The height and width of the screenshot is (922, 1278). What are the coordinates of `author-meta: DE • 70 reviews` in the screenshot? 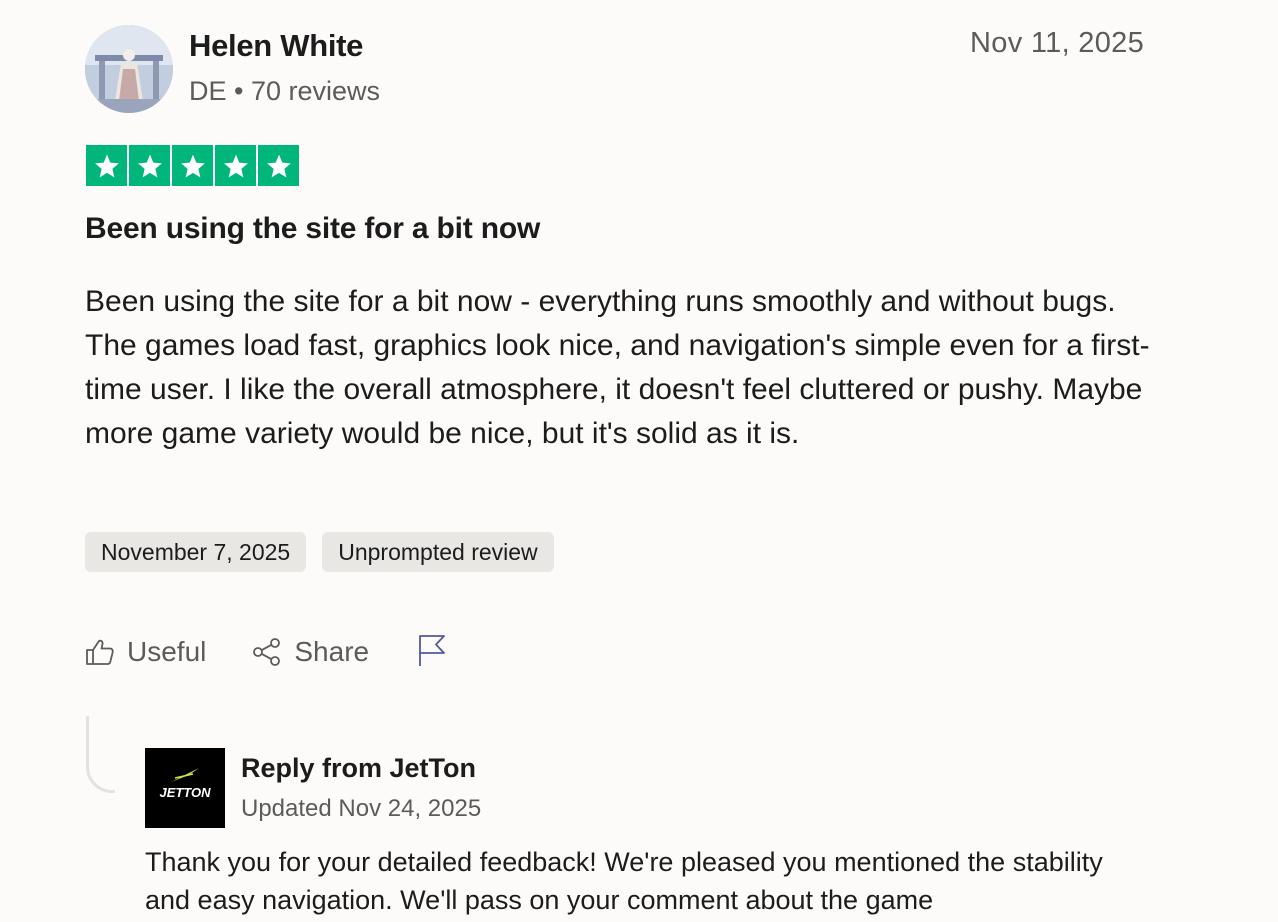 It's located at (284, 91).